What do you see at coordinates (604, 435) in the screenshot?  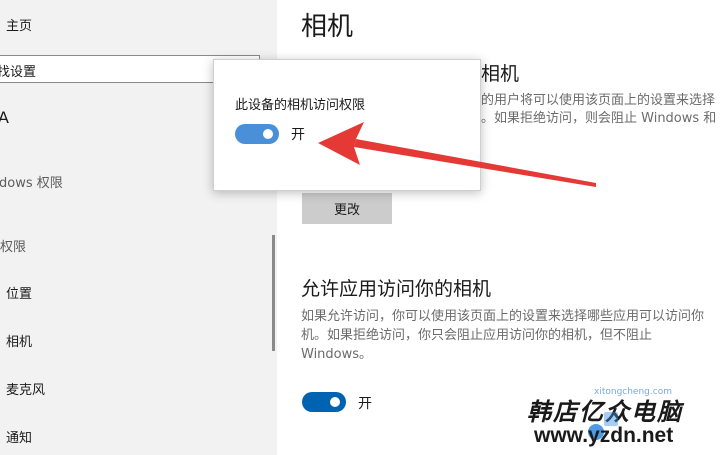 I see `watermark-line-2: www.yzdn.net` at bounding box center [604, 435].